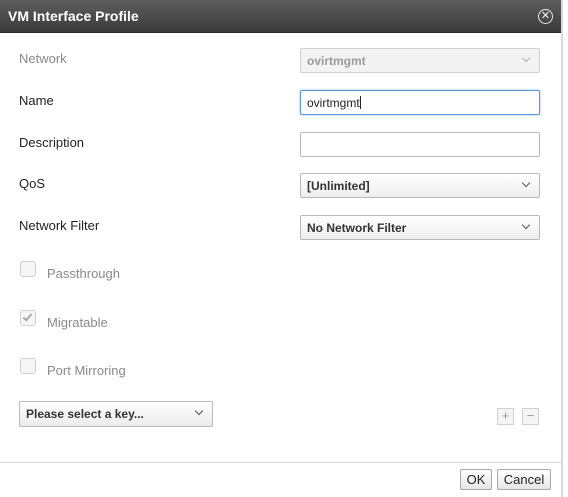 This screenshot has width=568, height=497. I want to click on name-field-value: ovirtmgmt, so click(333, 103).